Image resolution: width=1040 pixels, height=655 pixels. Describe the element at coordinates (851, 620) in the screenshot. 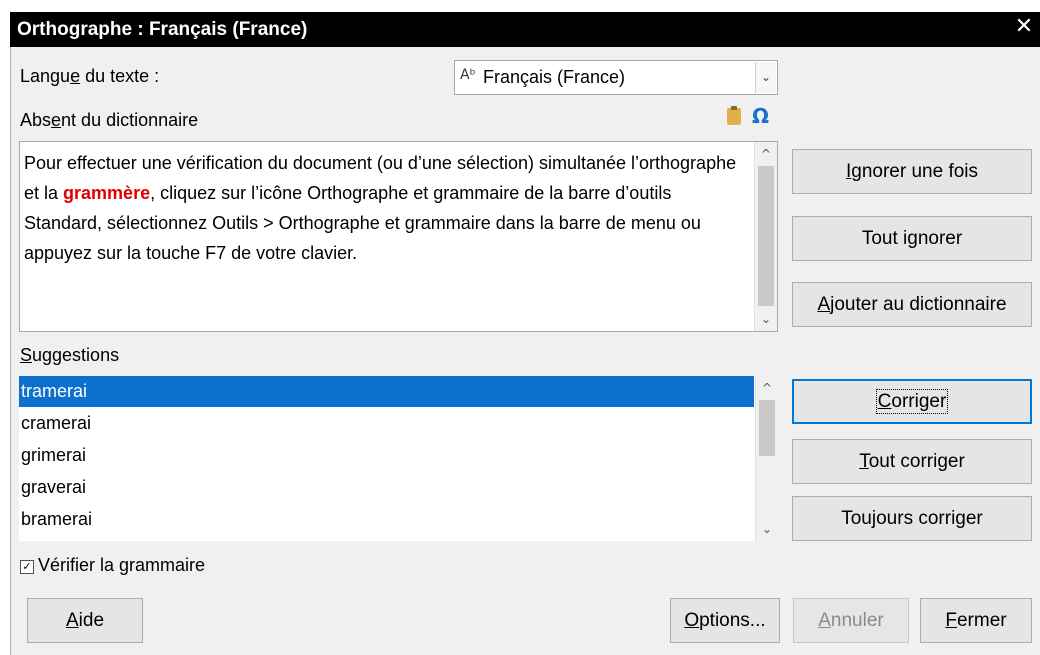

I see `cancel-button: Annuler` at that location.